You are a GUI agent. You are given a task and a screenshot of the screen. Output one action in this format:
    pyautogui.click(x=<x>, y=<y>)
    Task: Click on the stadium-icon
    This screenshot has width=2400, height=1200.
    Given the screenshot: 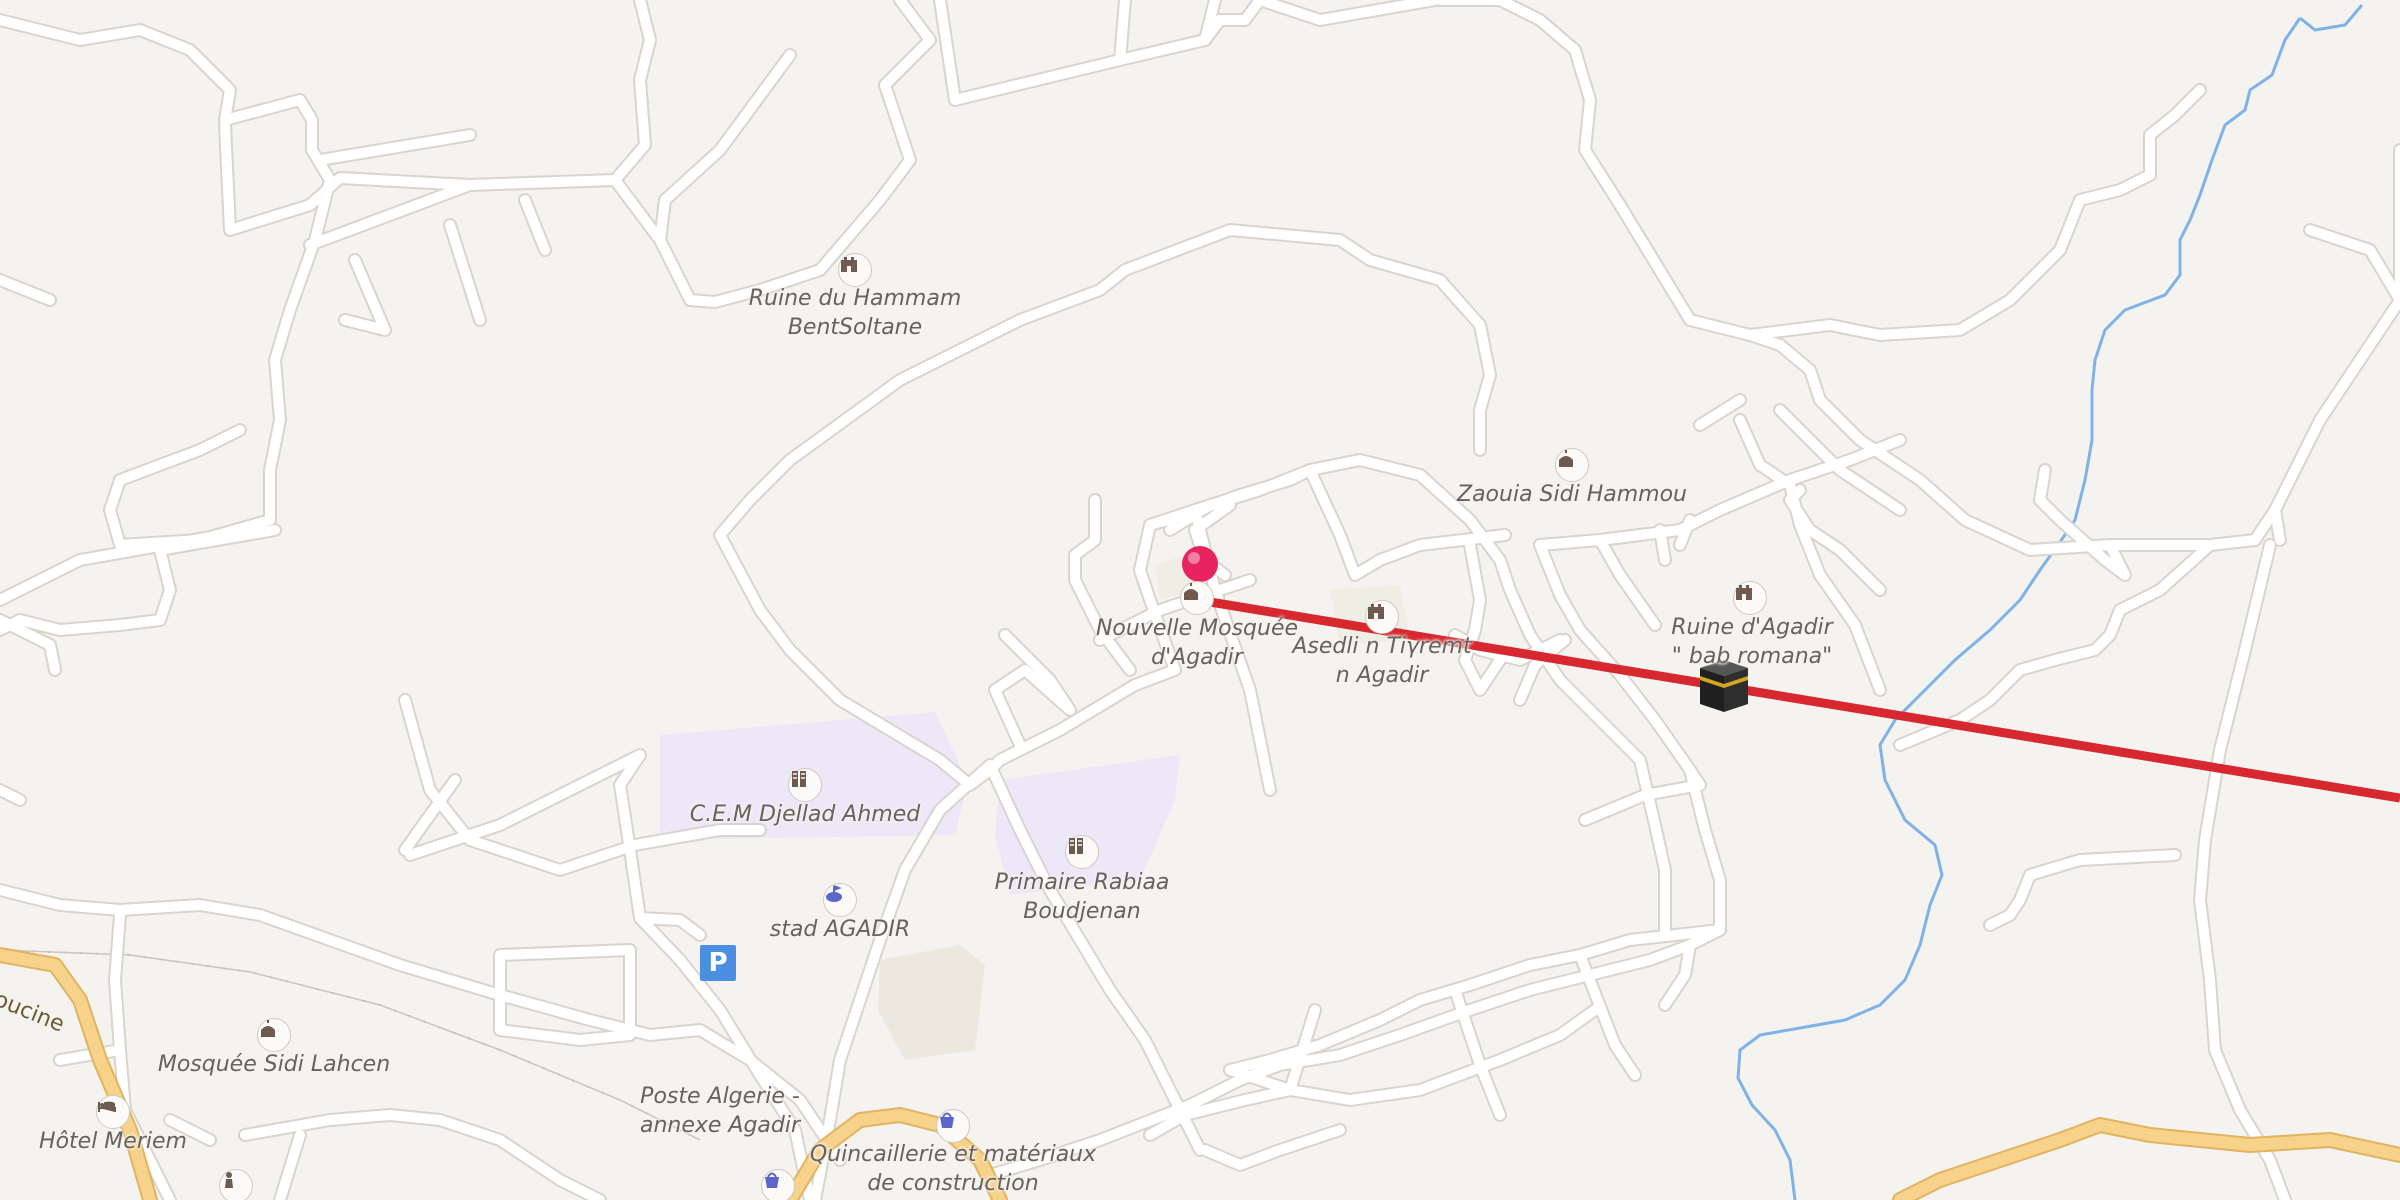 What is the action you would take?
    pyautogui.click(x=840, y=900)
    